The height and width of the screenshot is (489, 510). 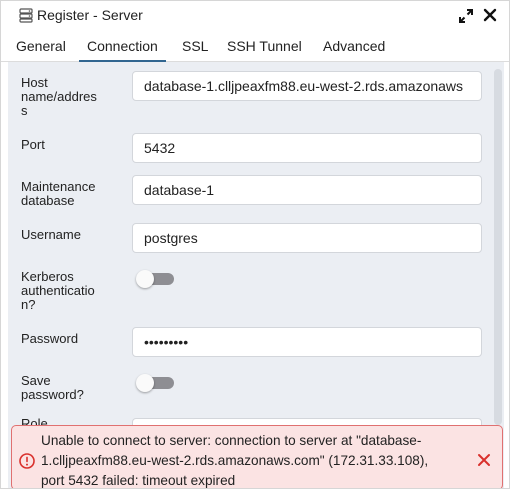 What do you see at coordinates (27, 461) in the screenshot?
I see `error-circle-icon` at bounding box center [27, 461].